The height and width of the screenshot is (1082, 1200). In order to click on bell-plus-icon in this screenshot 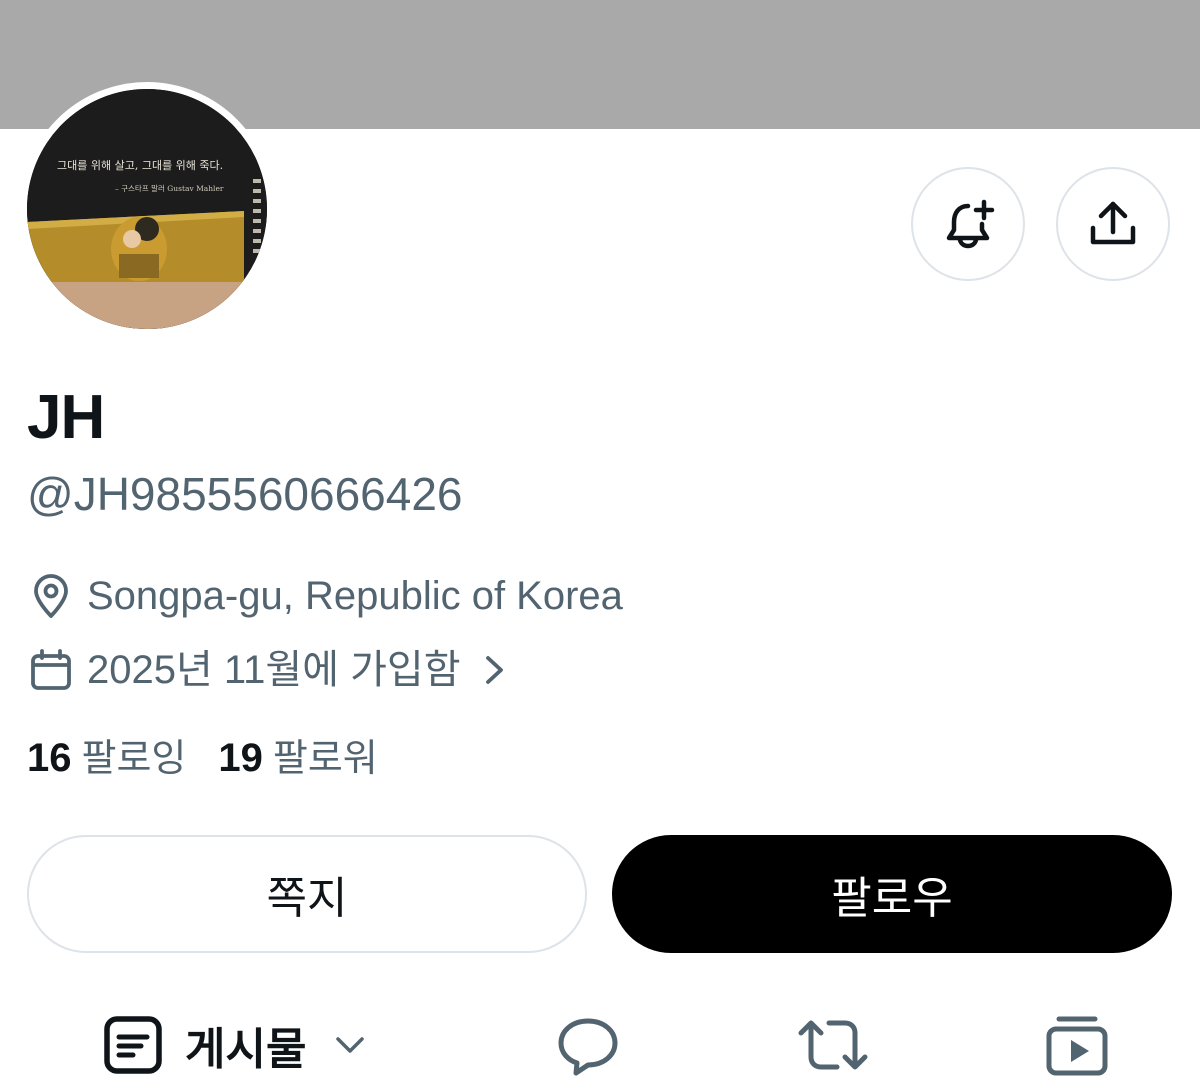, I will do `click(970, 224)`.